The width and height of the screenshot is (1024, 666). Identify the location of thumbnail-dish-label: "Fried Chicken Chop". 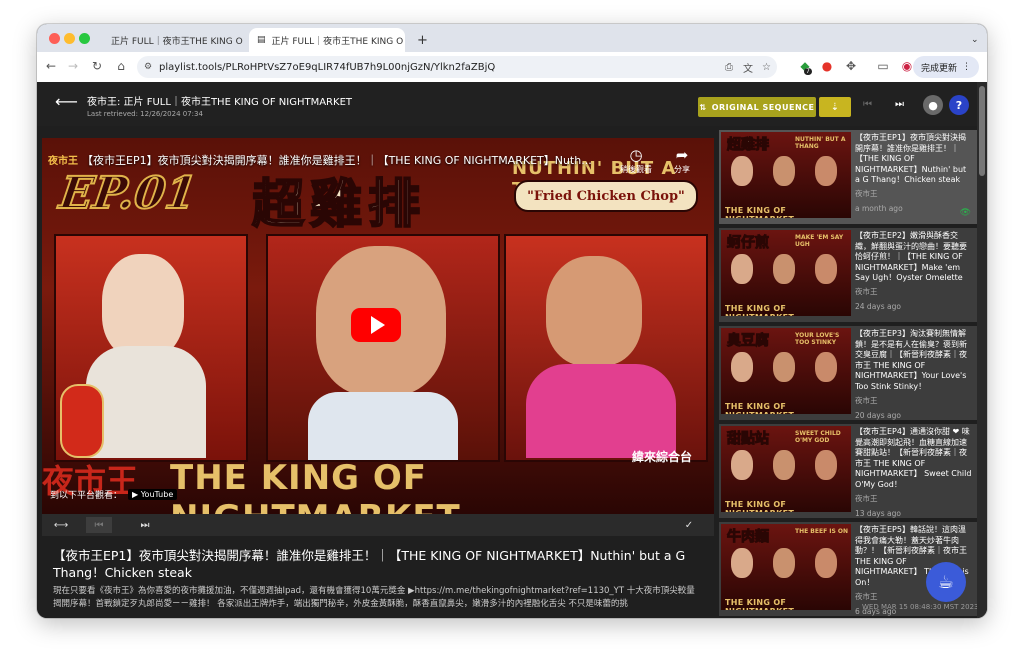
(606, 196).